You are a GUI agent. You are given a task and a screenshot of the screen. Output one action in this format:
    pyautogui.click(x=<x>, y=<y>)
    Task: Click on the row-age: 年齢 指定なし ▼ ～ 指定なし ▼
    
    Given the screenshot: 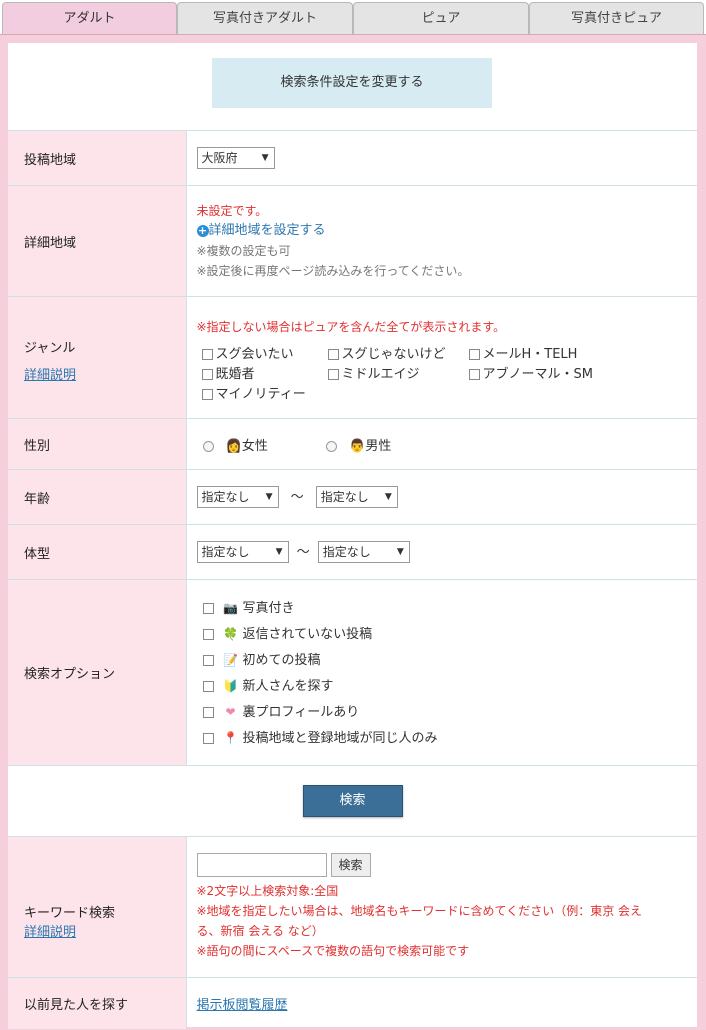 What is the action you would take?
    pyautogui.click(x=352, y=497)
    